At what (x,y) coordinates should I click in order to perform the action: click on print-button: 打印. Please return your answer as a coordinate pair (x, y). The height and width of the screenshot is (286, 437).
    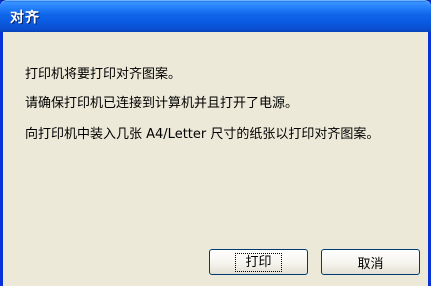
    Looking at the image, I should click on (258, 262).